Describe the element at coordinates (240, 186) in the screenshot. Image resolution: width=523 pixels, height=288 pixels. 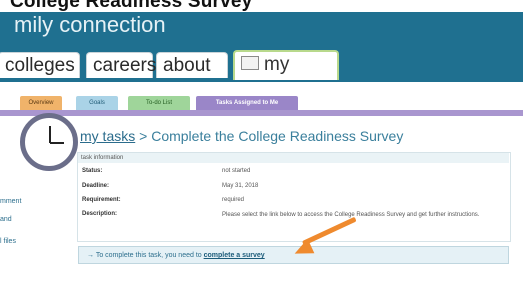
I see `deadline-value: May 31, 2018` at that location.